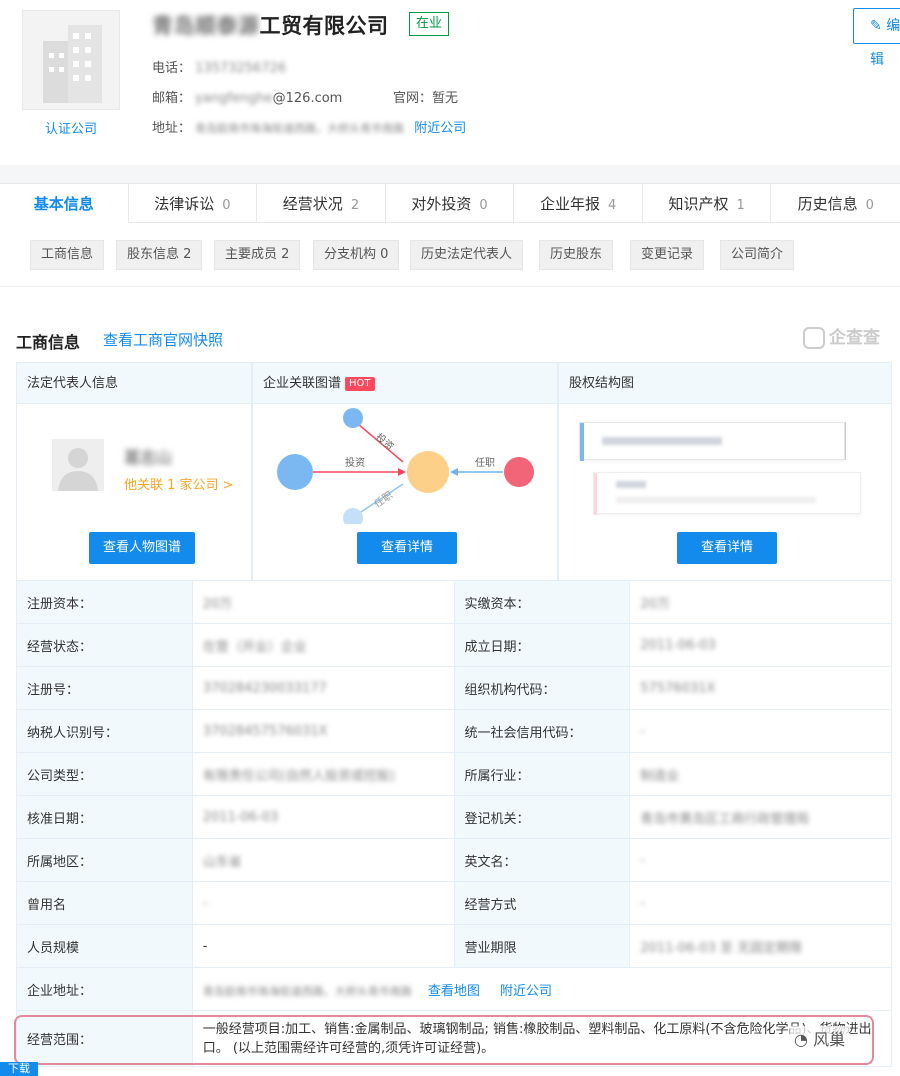  What do you see at coordinates (355, 462) in the screenshot?
I see `edge-invest-label: 投资` at bounding box center [355, 462].